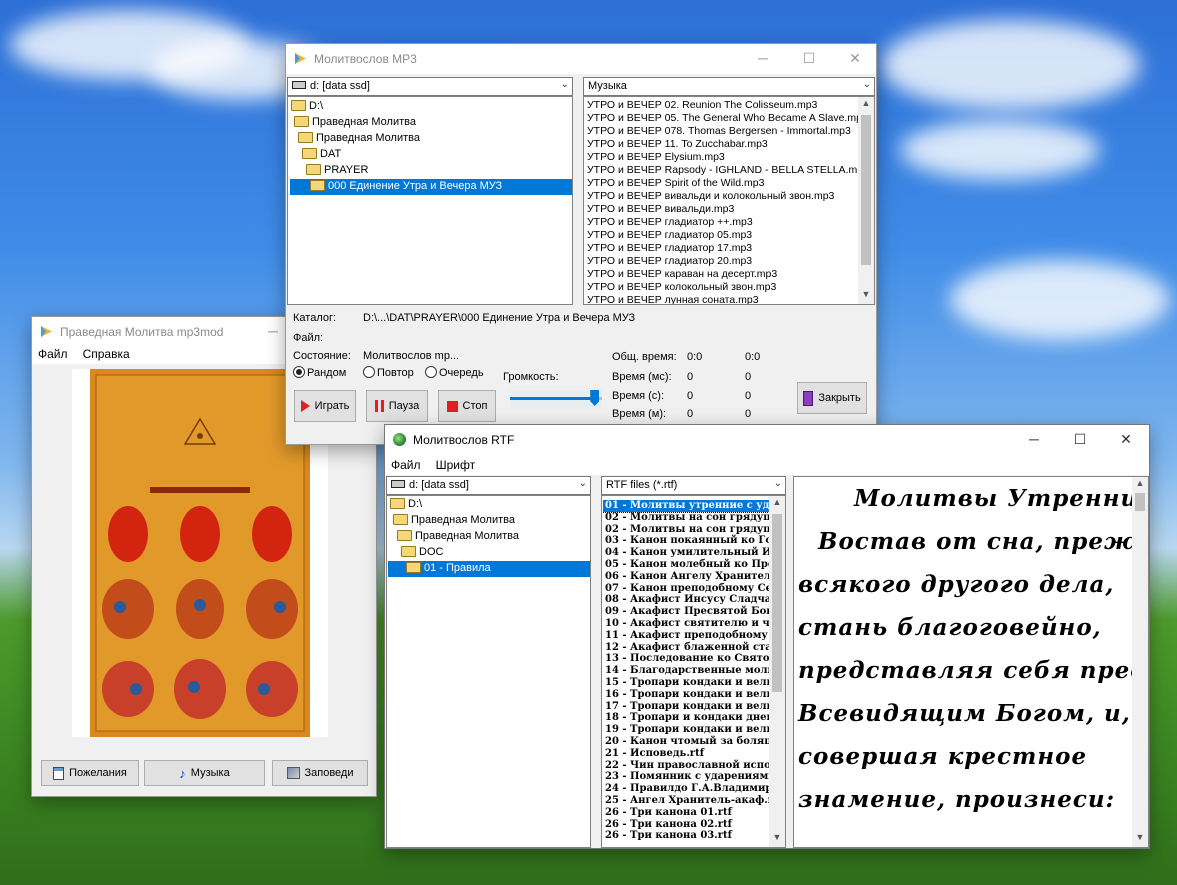 This screenshot has height=885, width=1177. What do you see at coordinates (397, 406) in the screenshot?
I see `pause-button: Пауза` at bounding box center [397, 406].